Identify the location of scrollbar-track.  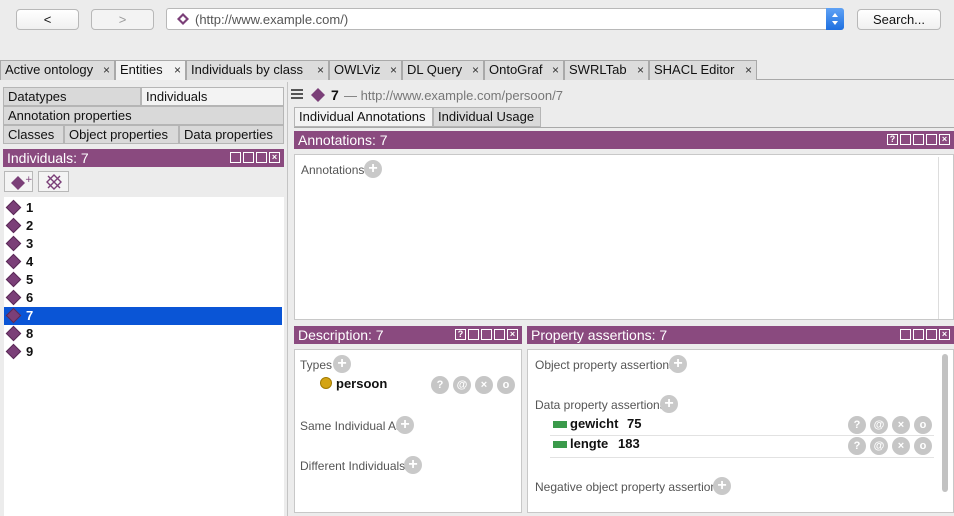
(938, 238).